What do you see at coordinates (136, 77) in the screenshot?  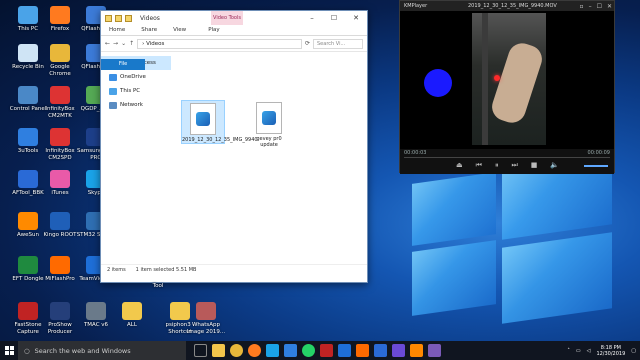 I see `nav-item-onedrive: OneDrive` at bounding box center [136, 77].